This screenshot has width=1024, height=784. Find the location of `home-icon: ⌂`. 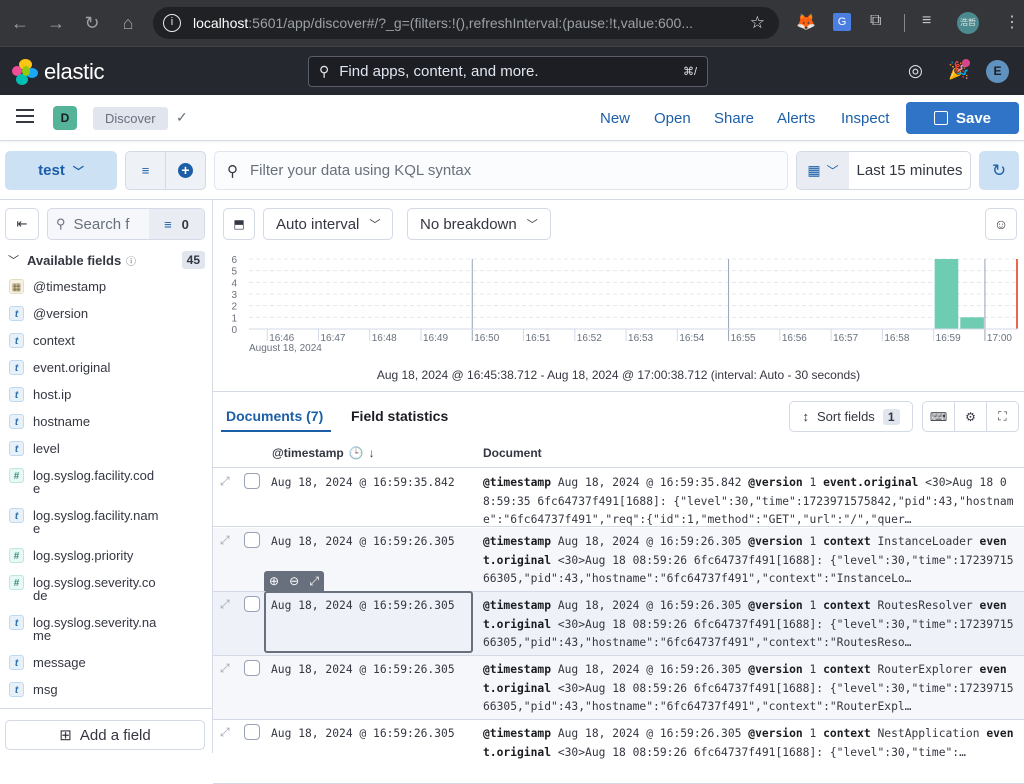

home-icon: ⌂ is located at coordinates (128, 23).